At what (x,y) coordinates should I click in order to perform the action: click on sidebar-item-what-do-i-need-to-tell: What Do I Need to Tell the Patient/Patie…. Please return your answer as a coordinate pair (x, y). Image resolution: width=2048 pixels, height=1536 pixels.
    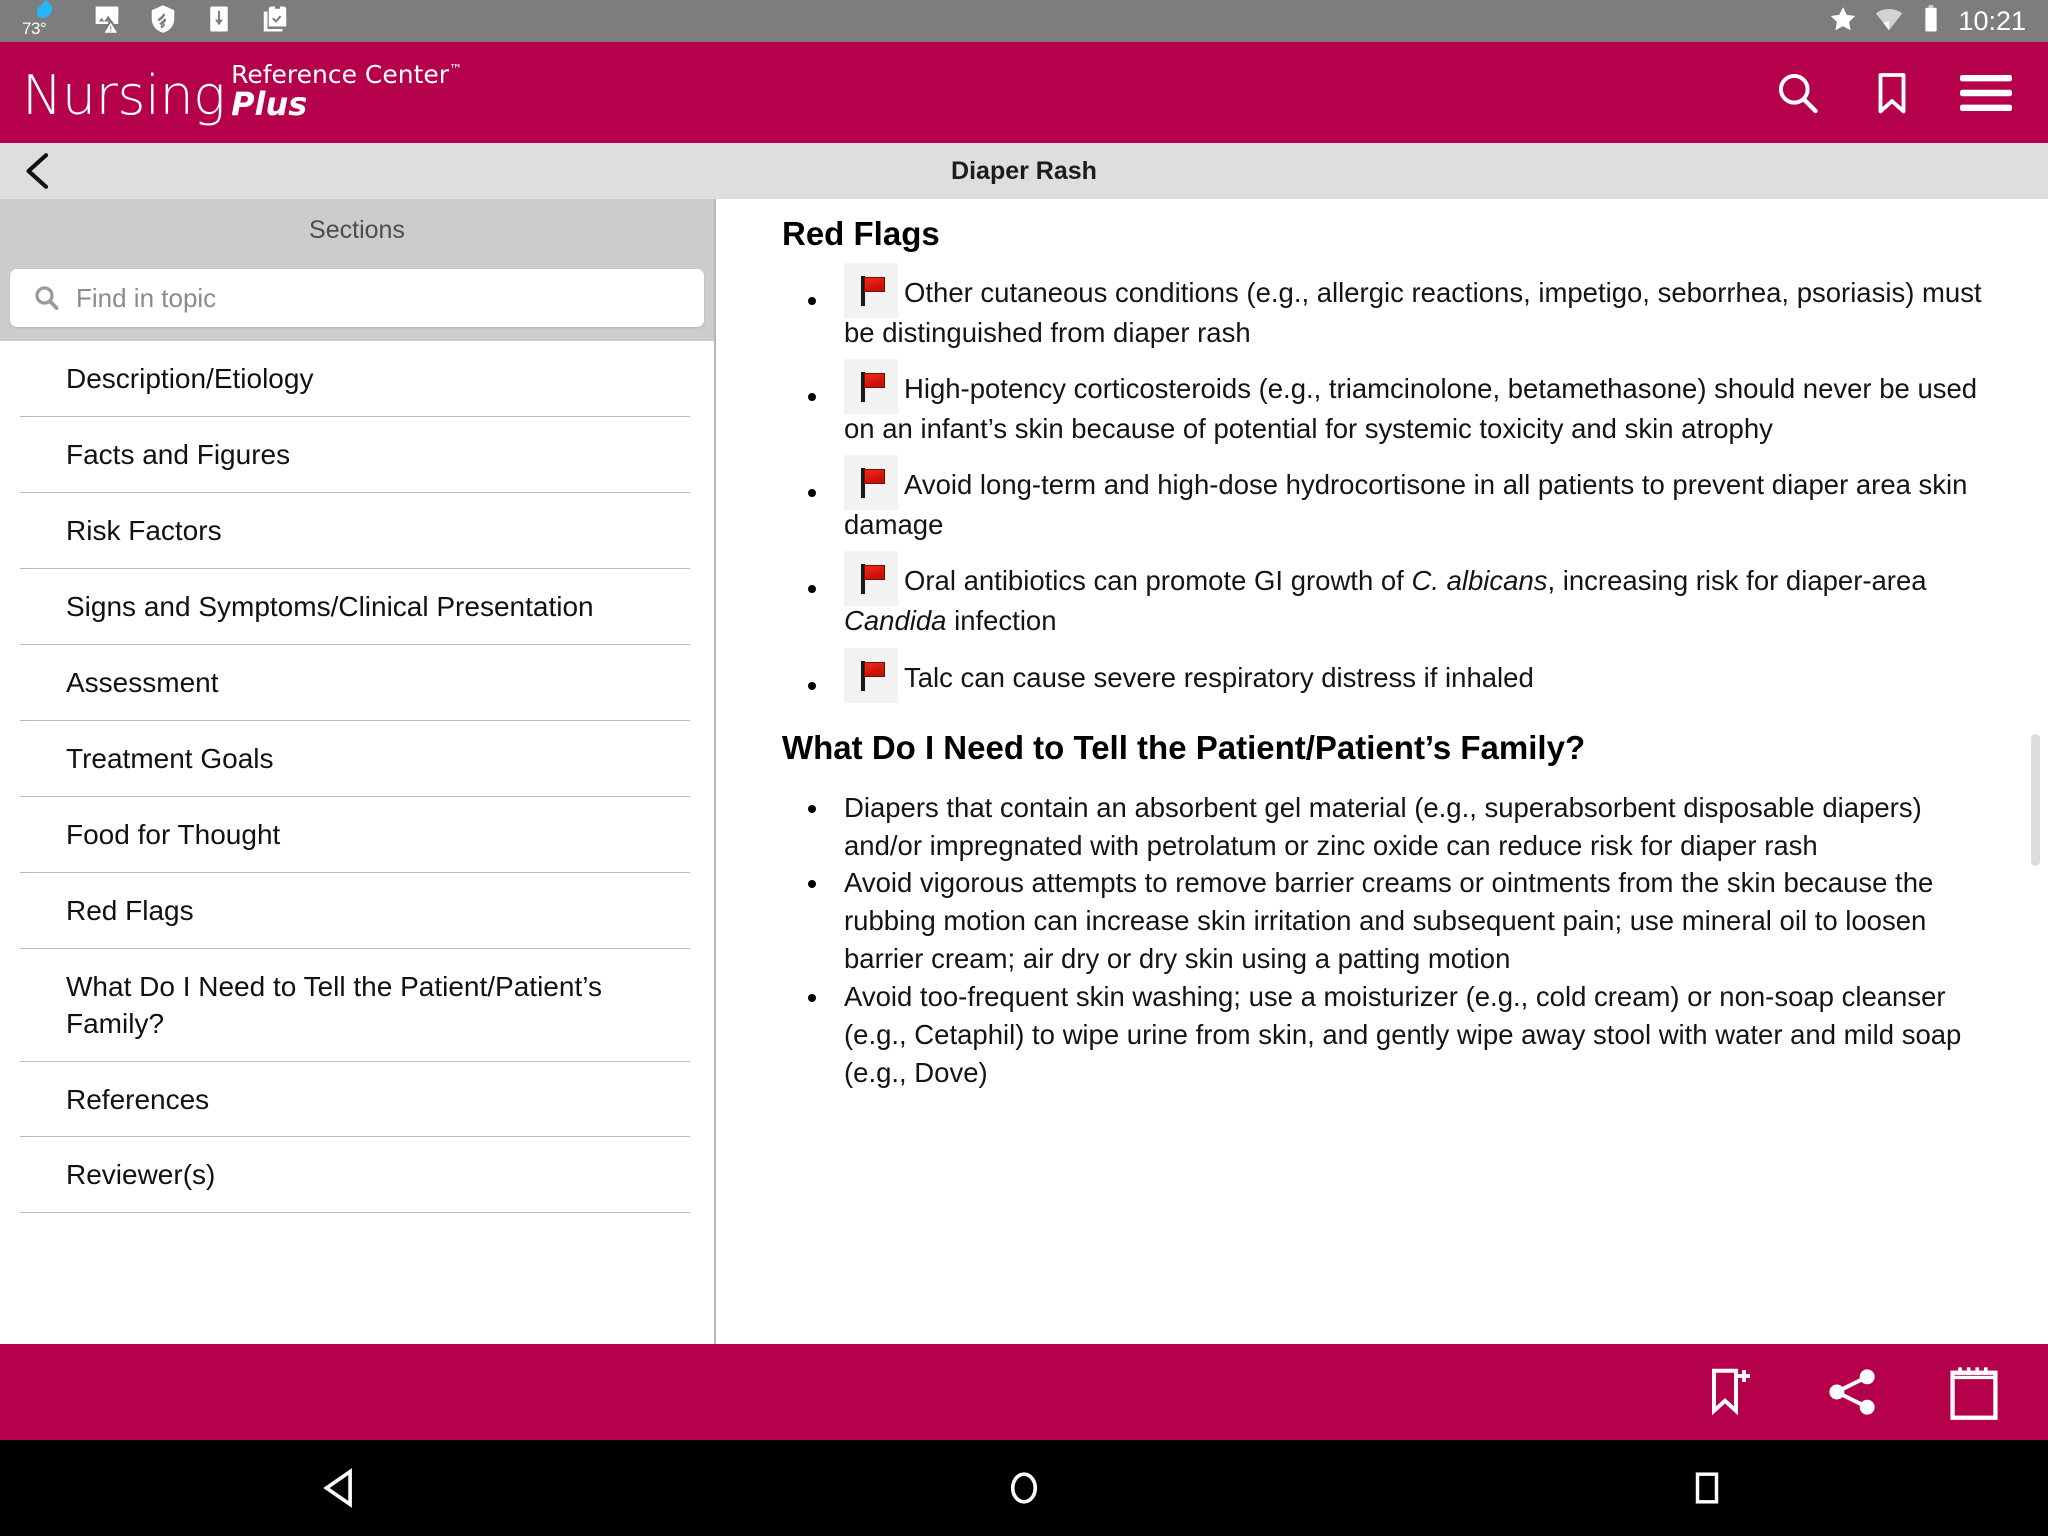
    Looking at the image, I should click on (355, 1005).